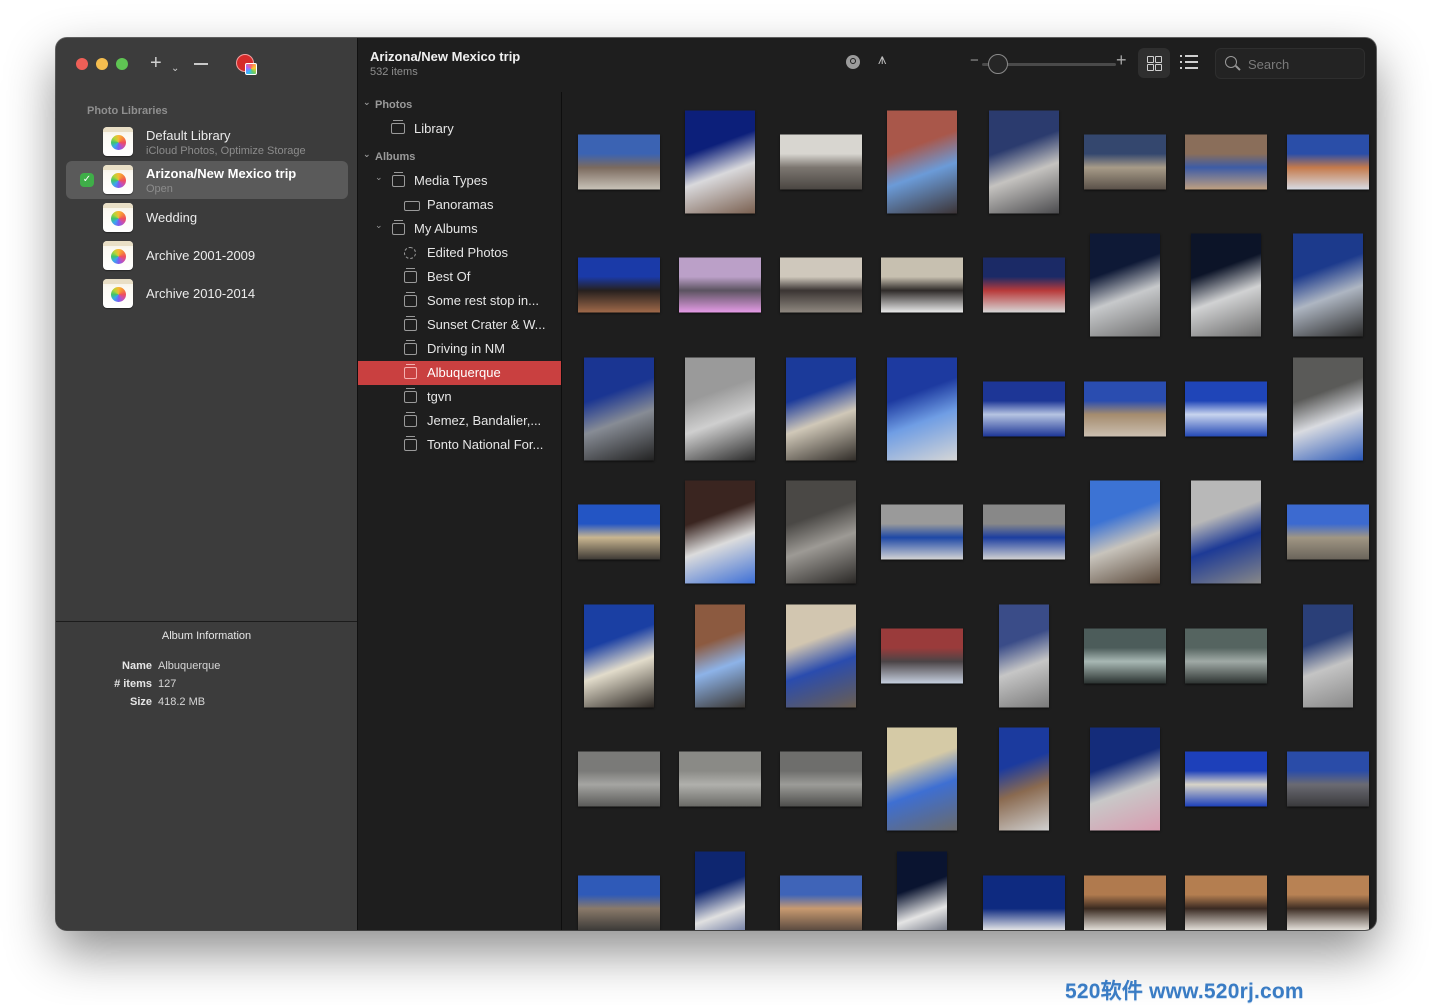 The width and height of the screenshot is (1432, 1005). What do you see at coordinates (459, 397) in the screenshot?
I see `tree-item: tgvn` at bounding box center [459, 397].